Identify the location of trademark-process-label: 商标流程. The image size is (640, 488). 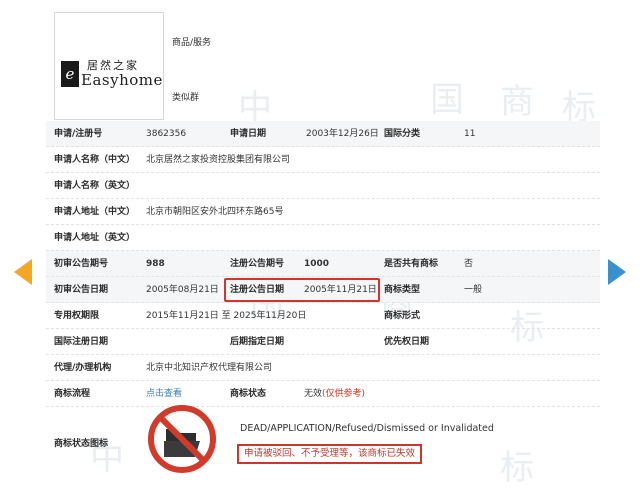
(72, 394).